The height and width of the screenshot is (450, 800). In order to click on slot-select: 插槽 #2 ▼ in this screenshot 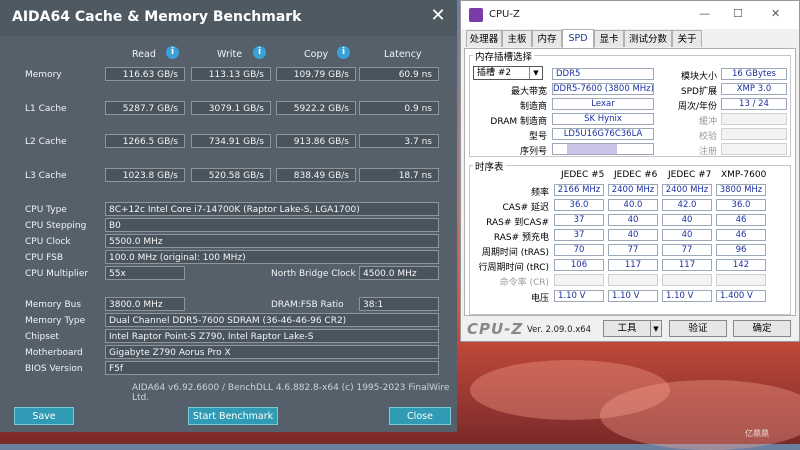, I will do `click(508, 73)`.